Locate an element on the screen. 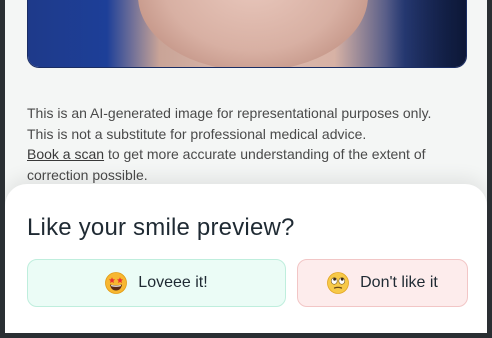 The height and width of the screenshot is (338, 492). star-struck-emoji-icon is located at coordinates (116, 283).